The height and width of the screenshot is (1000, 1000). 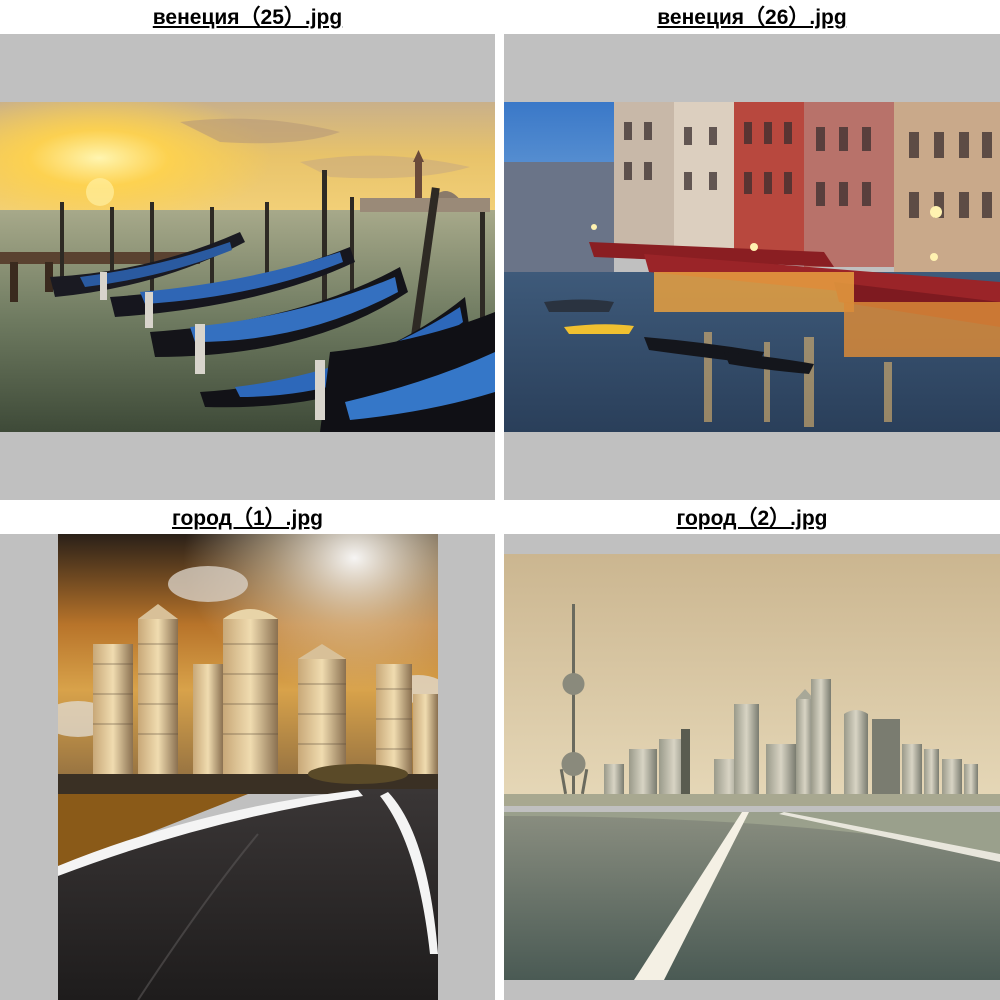 I want to click on file-name-link: город（2）.jpg, so click(x=752, y=519).